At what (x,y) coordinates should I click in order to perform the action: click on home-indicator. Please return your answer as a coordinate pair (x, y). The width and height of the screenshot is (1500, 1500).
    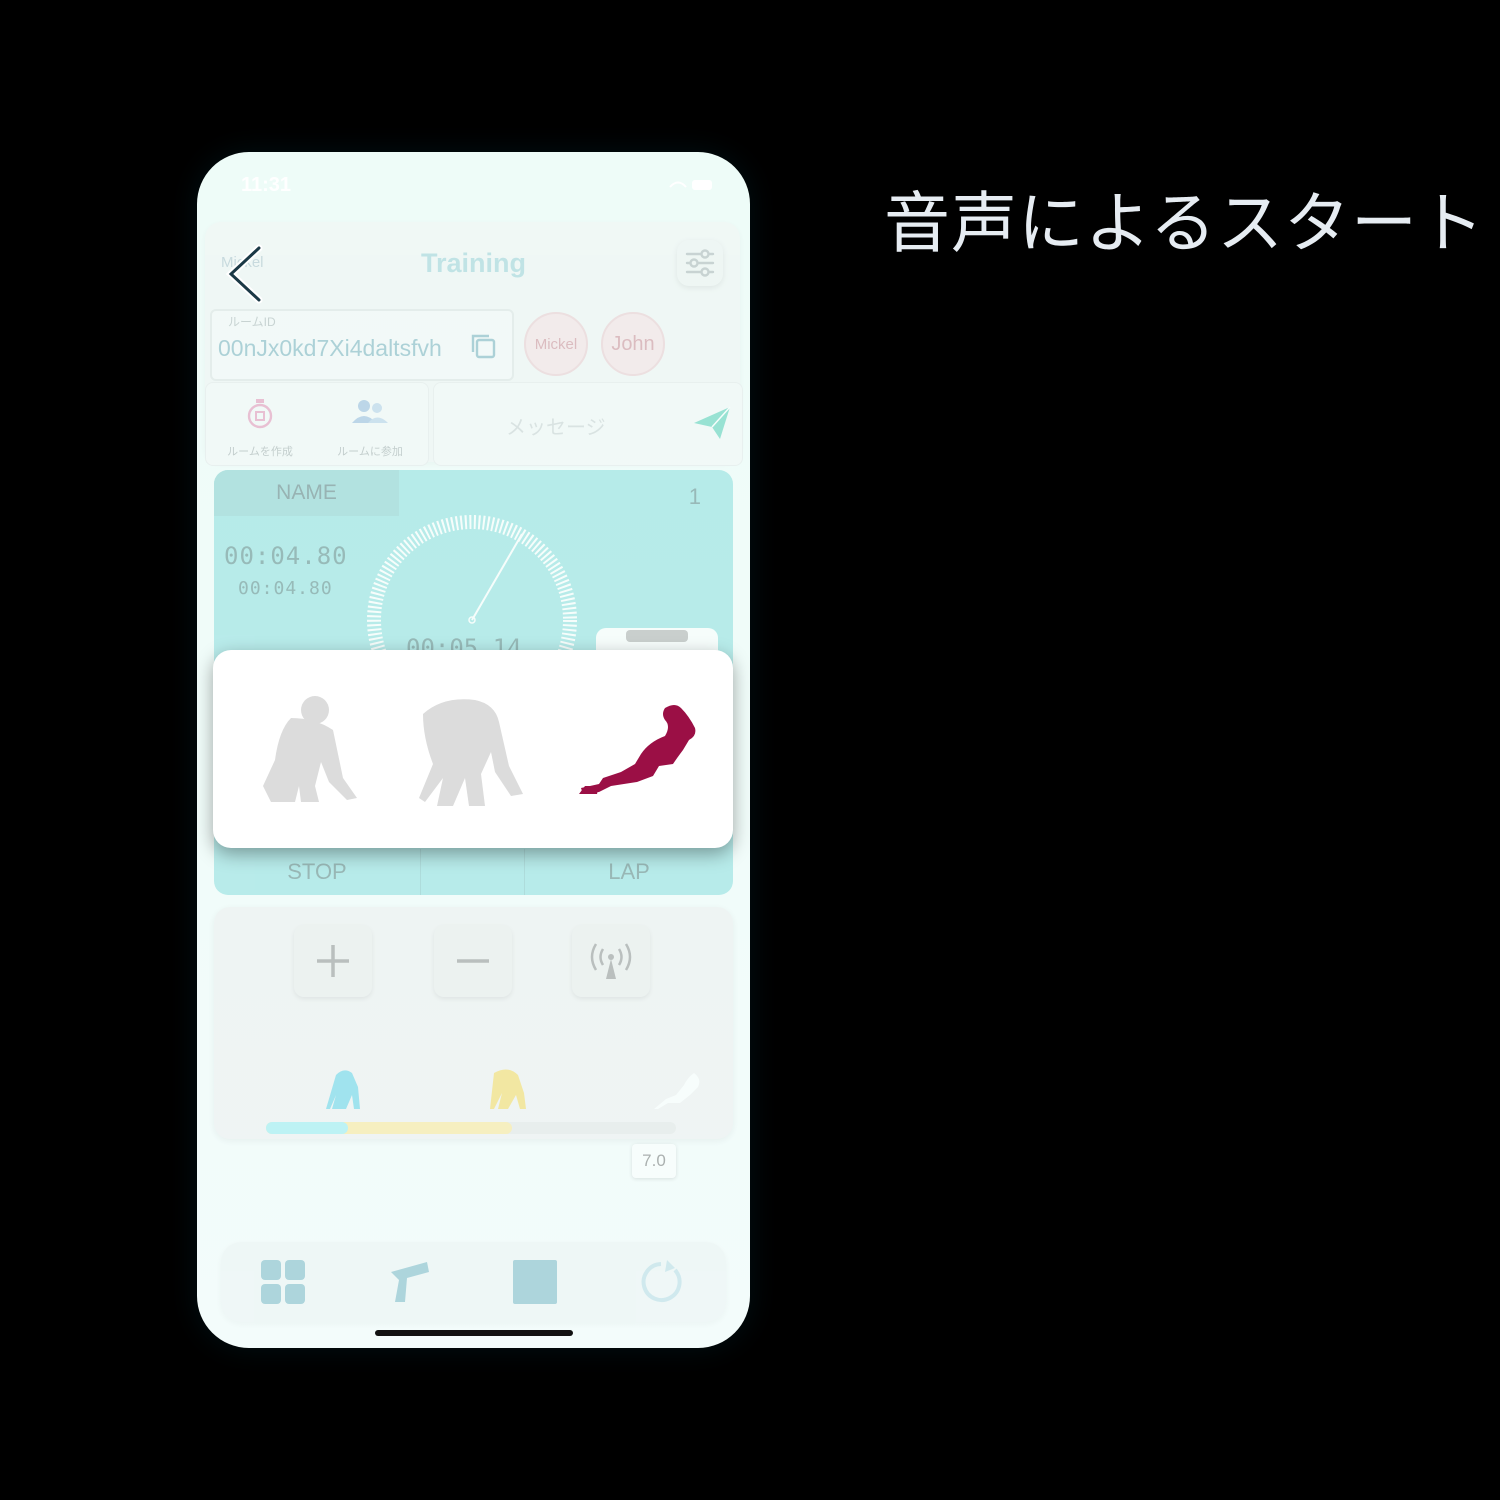
    Looking at the image, I should click on (474, 1333).